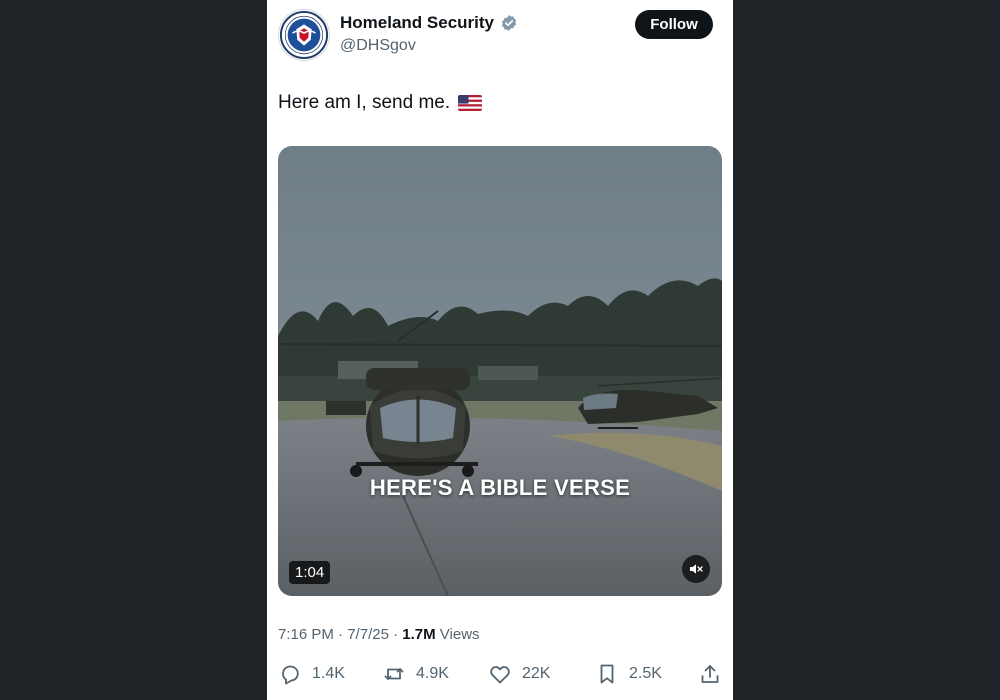 This screenshot has height=700, width=1000. I want to click on reply-icon, so click(290, 675).